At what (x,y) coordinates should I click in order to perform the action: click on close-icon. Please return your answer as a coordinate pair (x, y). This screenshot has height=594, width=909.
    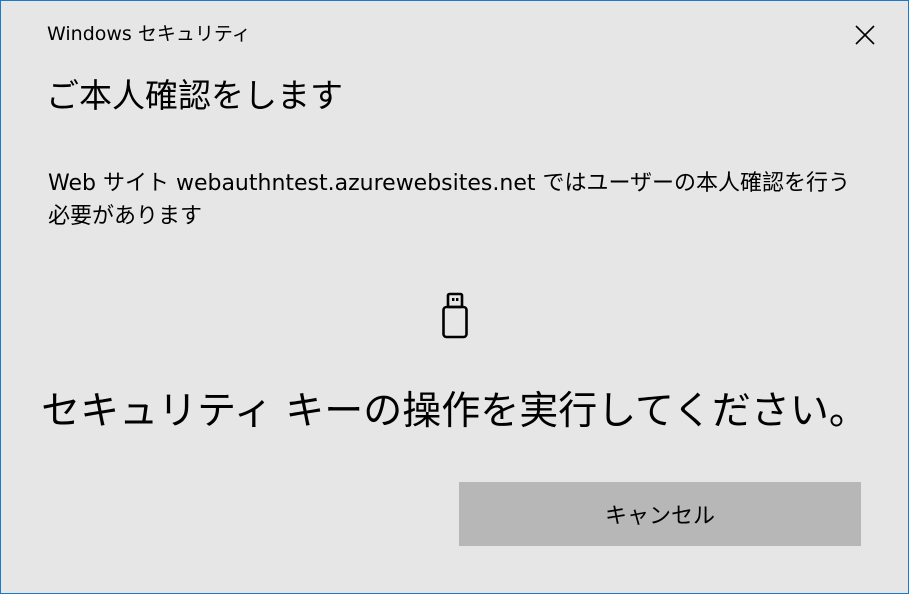
    Looking at the image, I should click on (865, 35).